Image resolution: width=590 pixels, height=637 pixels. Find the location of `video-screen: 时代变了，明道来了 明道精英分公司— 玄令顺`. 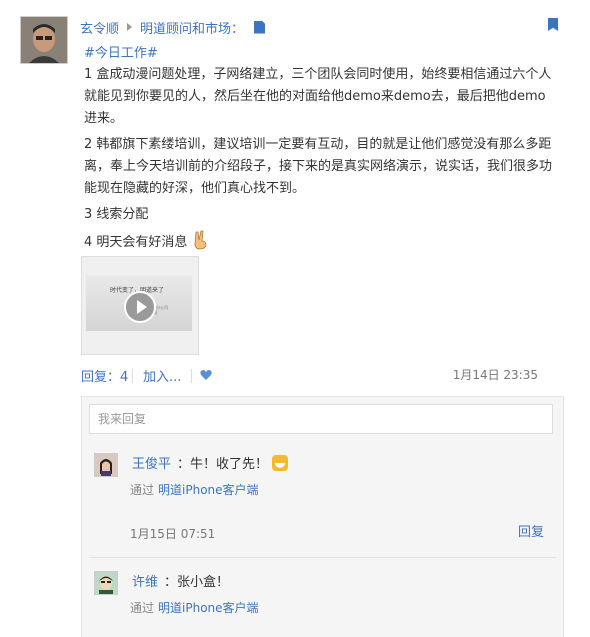

video-screen: 时代变了，明道来了 明道精英分公司— 玄令顺 is located at coordinates (139, 303).